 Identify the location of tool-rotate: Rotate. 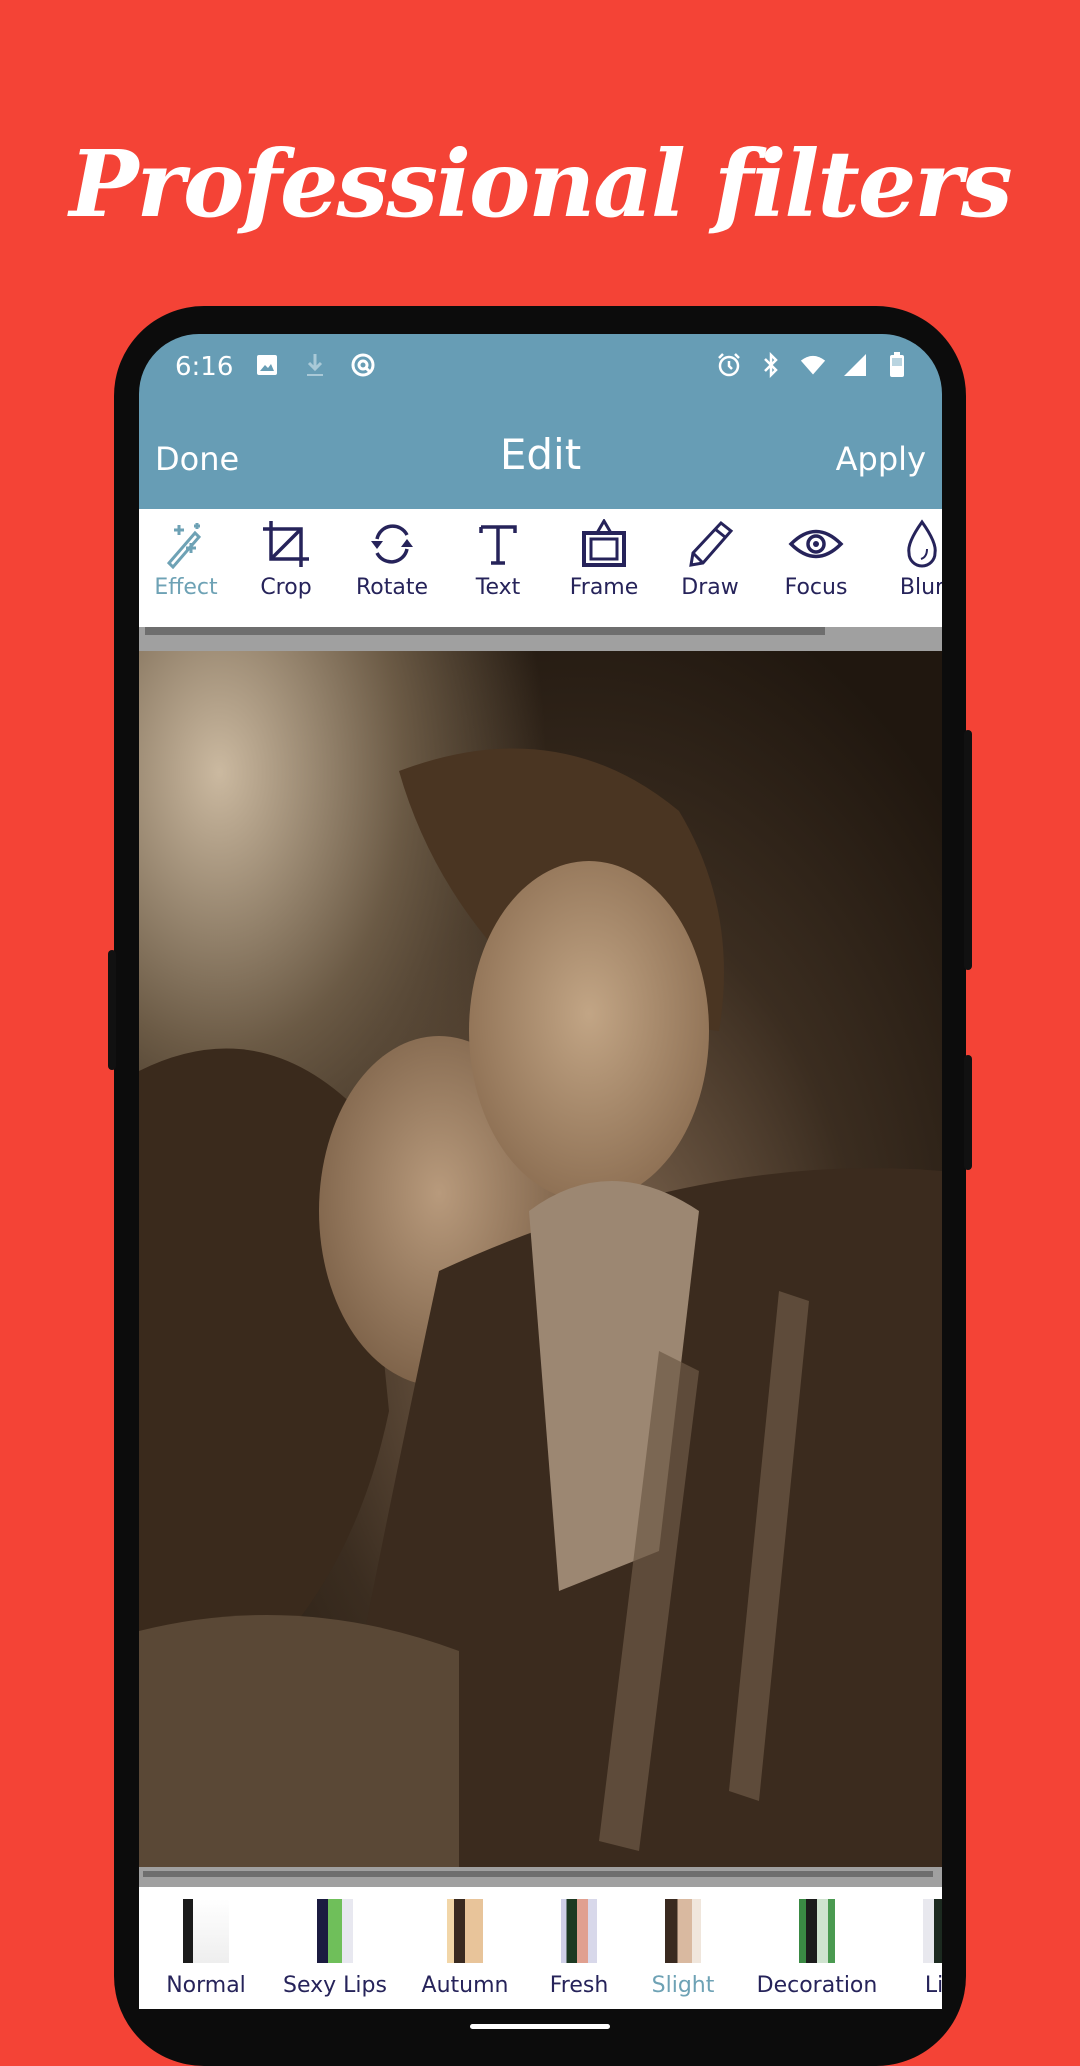
(392, 554).